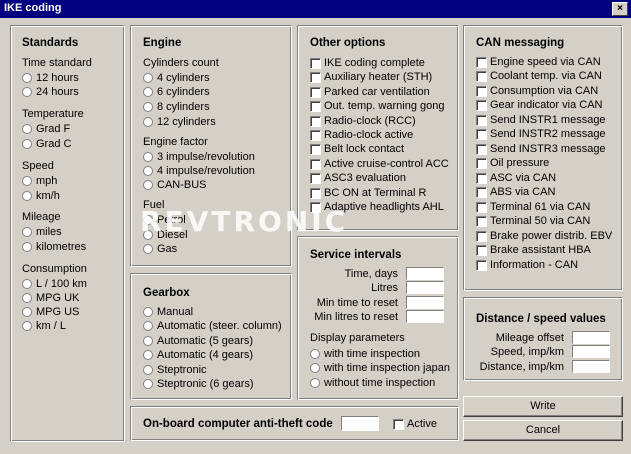 Image resolution: width=631 pixels, height=454 pixels. I want to click on write-button: Write, so click(543, 406).